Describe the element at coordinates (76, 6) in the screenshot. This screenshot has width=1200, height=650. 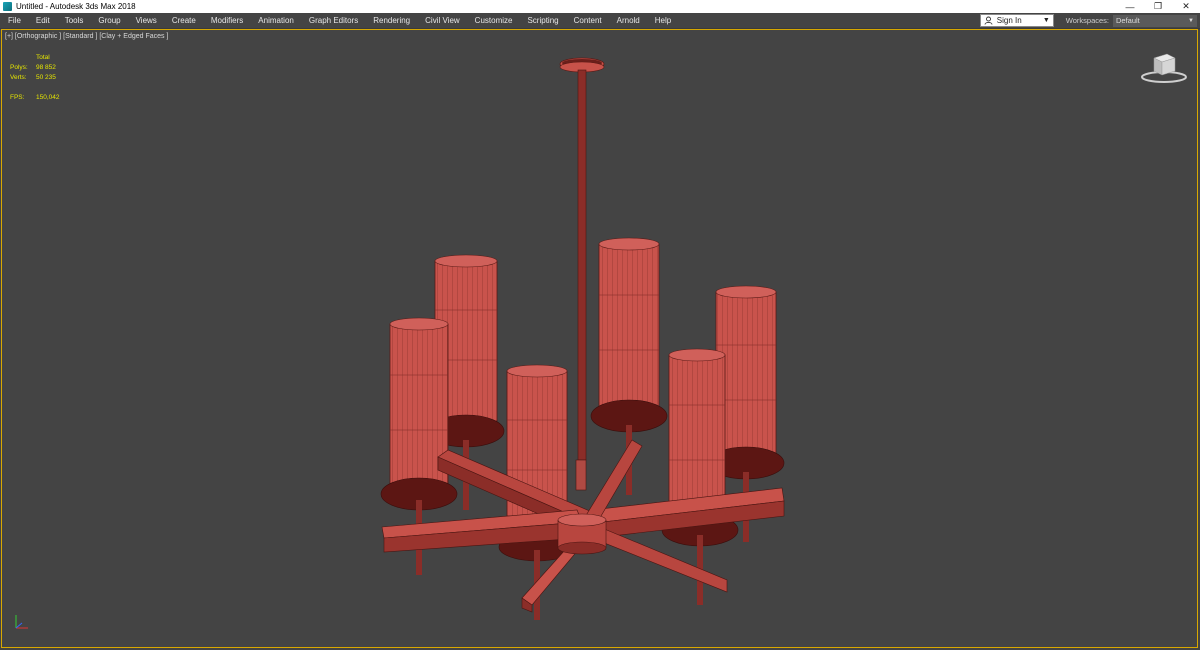
I see `window-title: Untitled - Autodesk 3ds Max 2018` at that location.